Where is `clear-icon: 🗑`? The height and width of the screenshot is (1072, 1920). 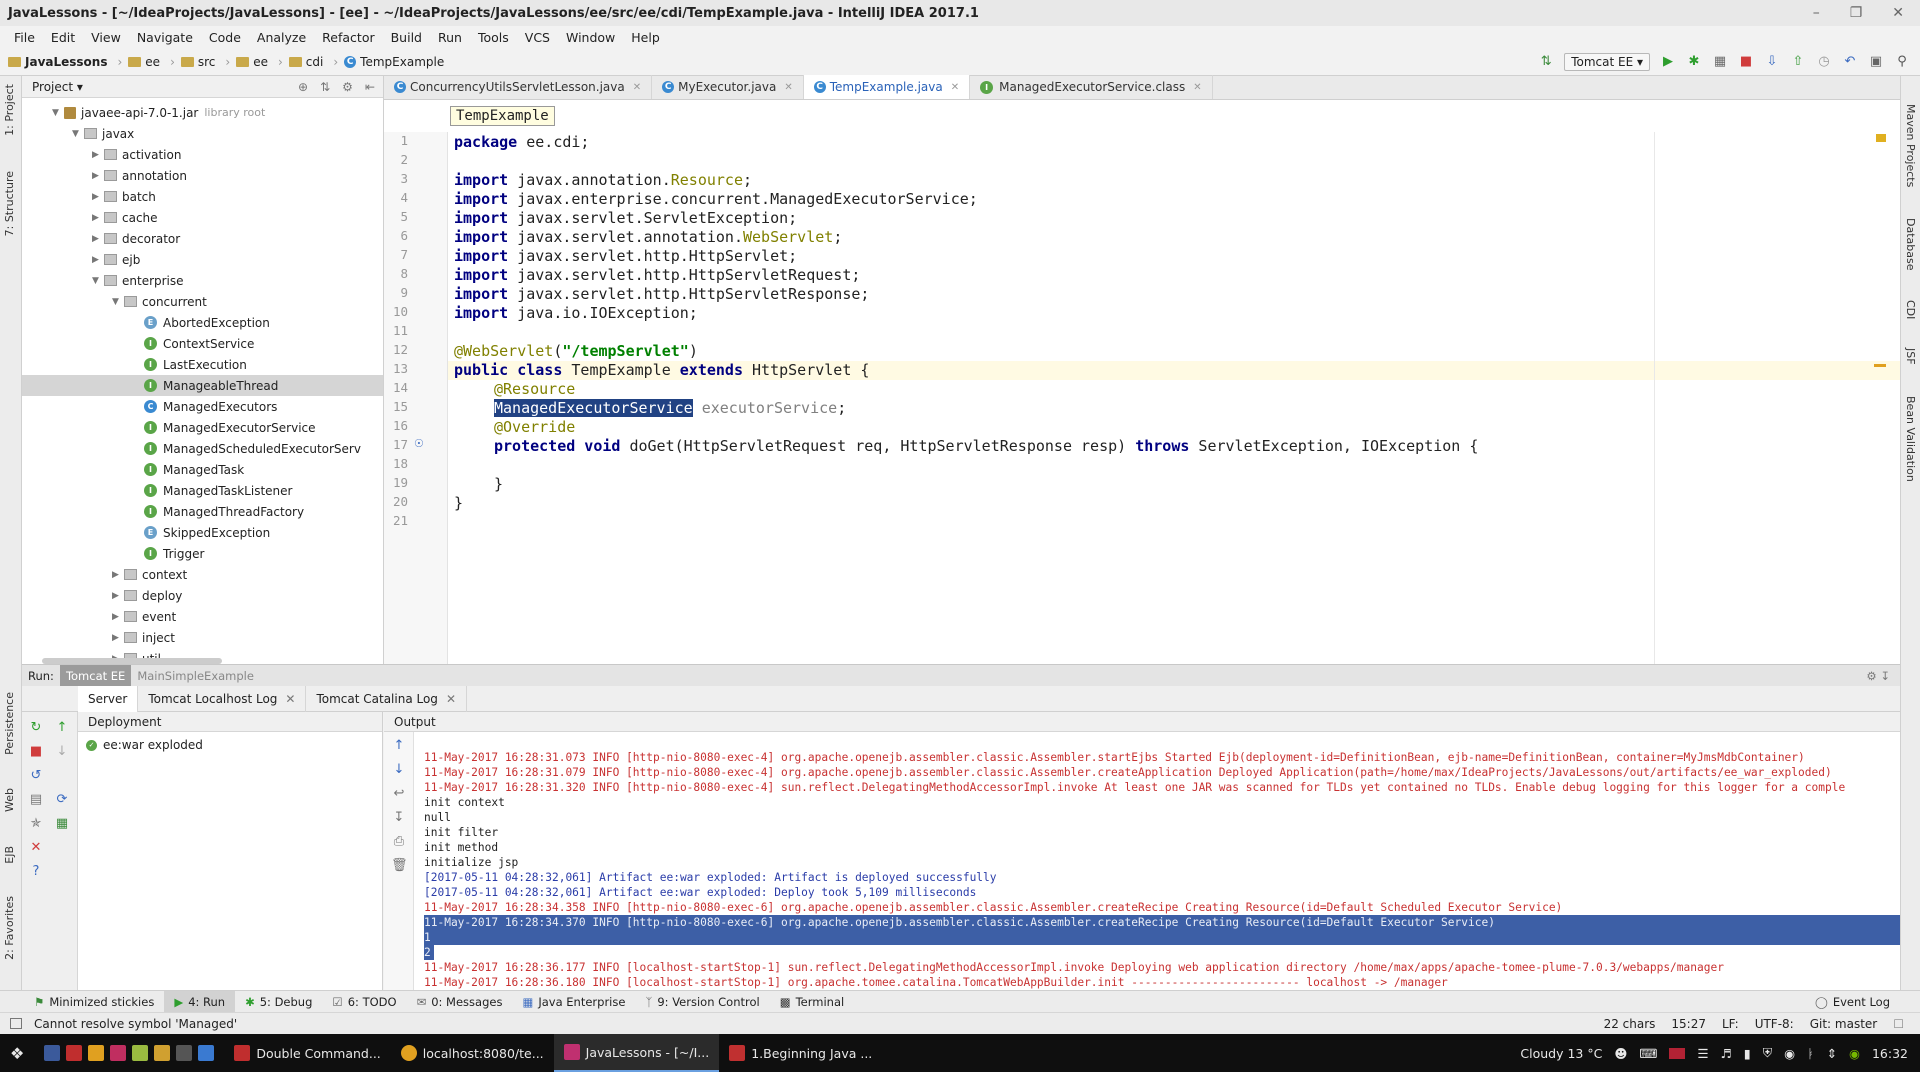 clear-icon: 🗑 is located at coordinates (399, 866).